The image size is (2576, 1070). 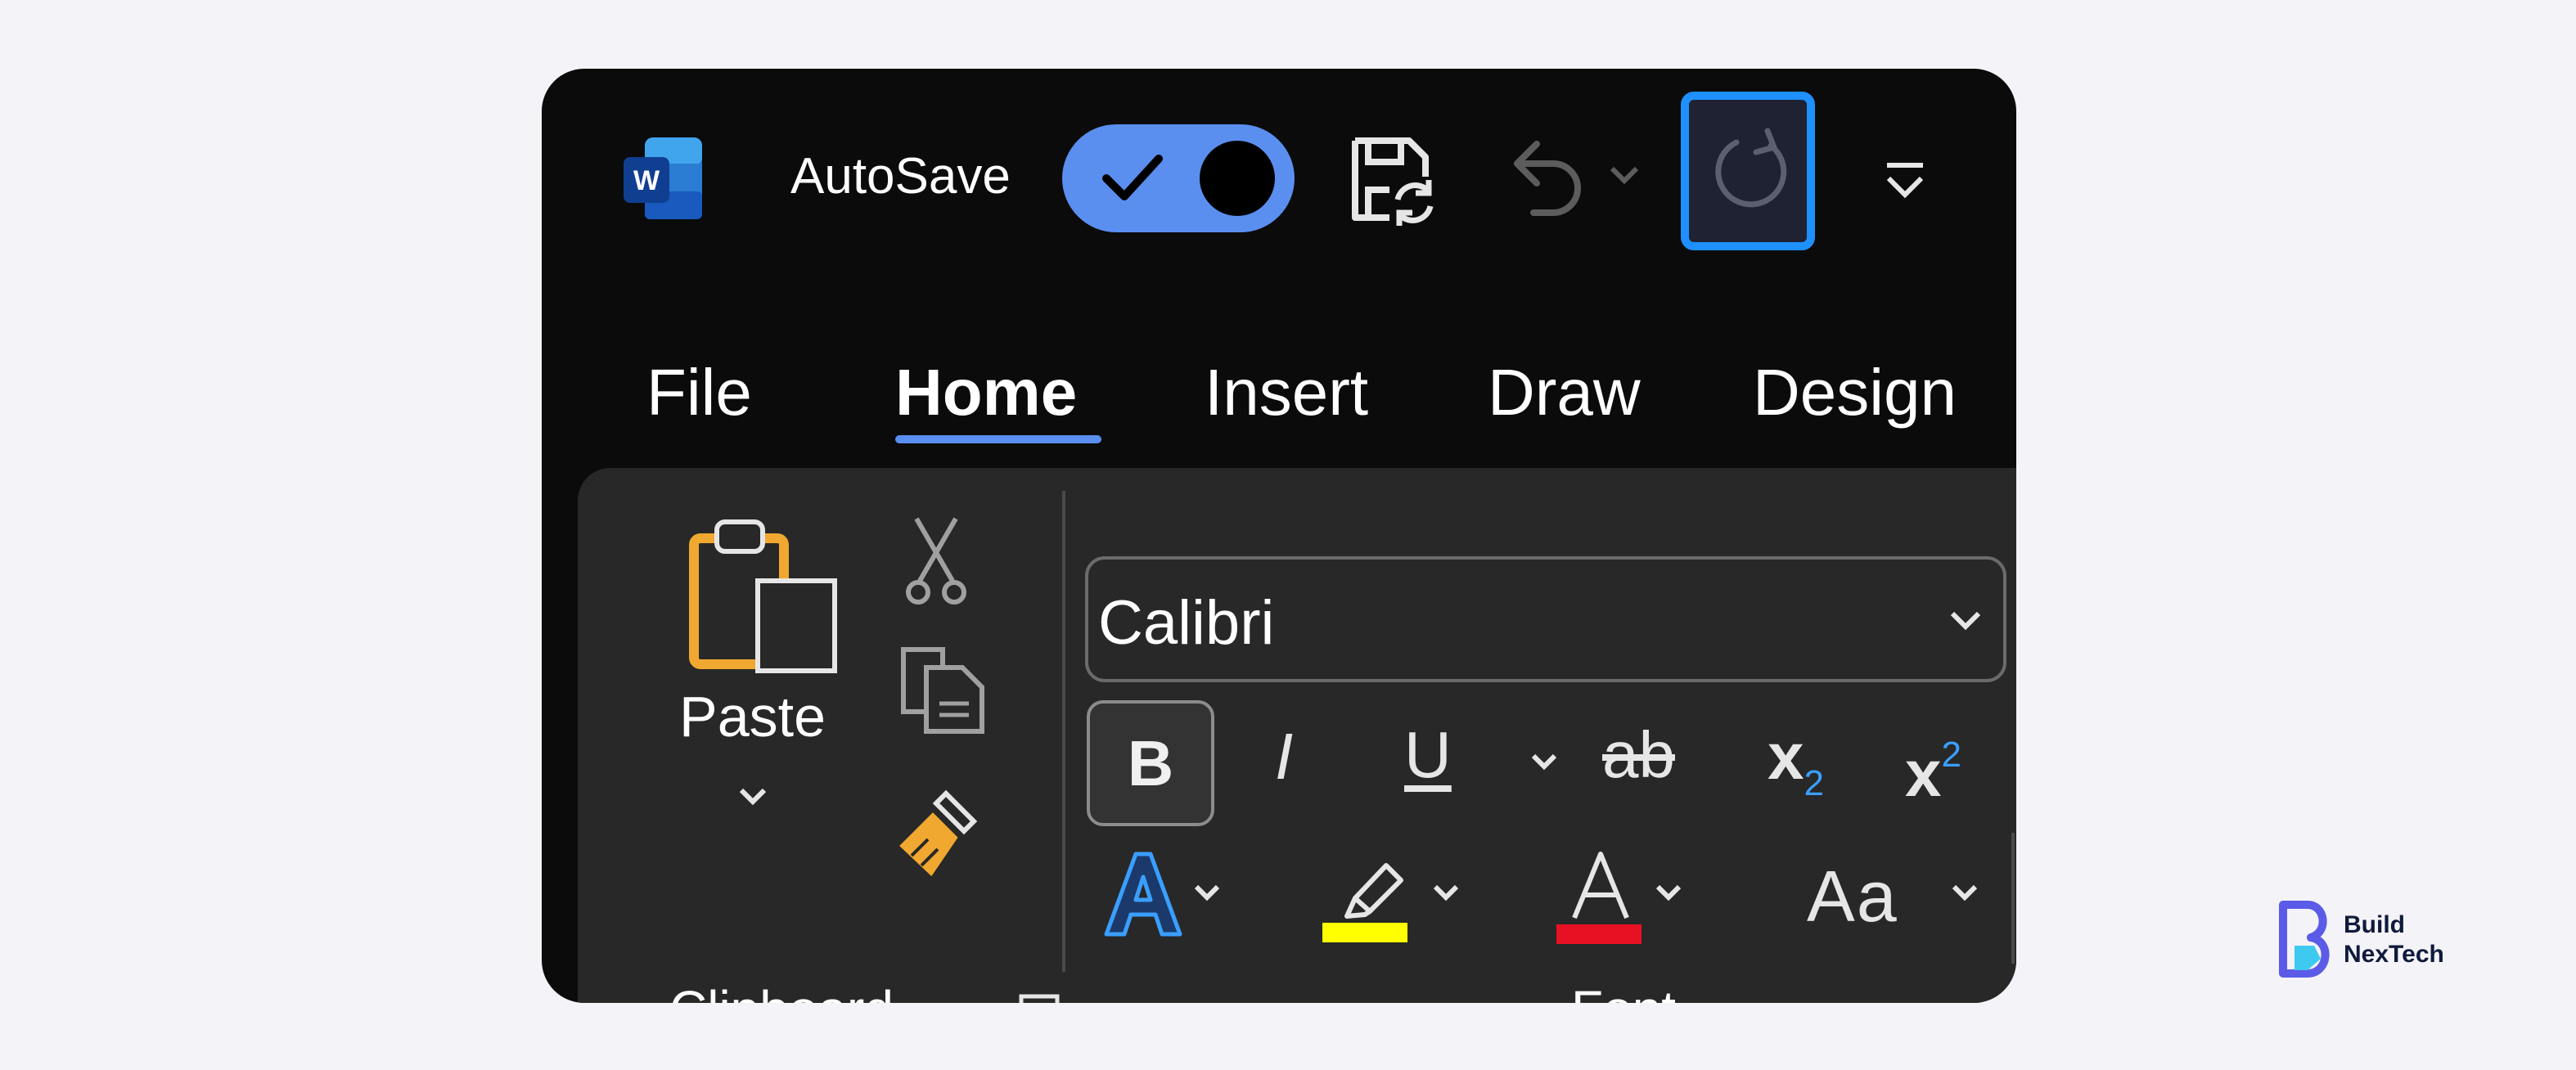 I want to click on paste-chevron-down-icon, so click(x=753, y=796).